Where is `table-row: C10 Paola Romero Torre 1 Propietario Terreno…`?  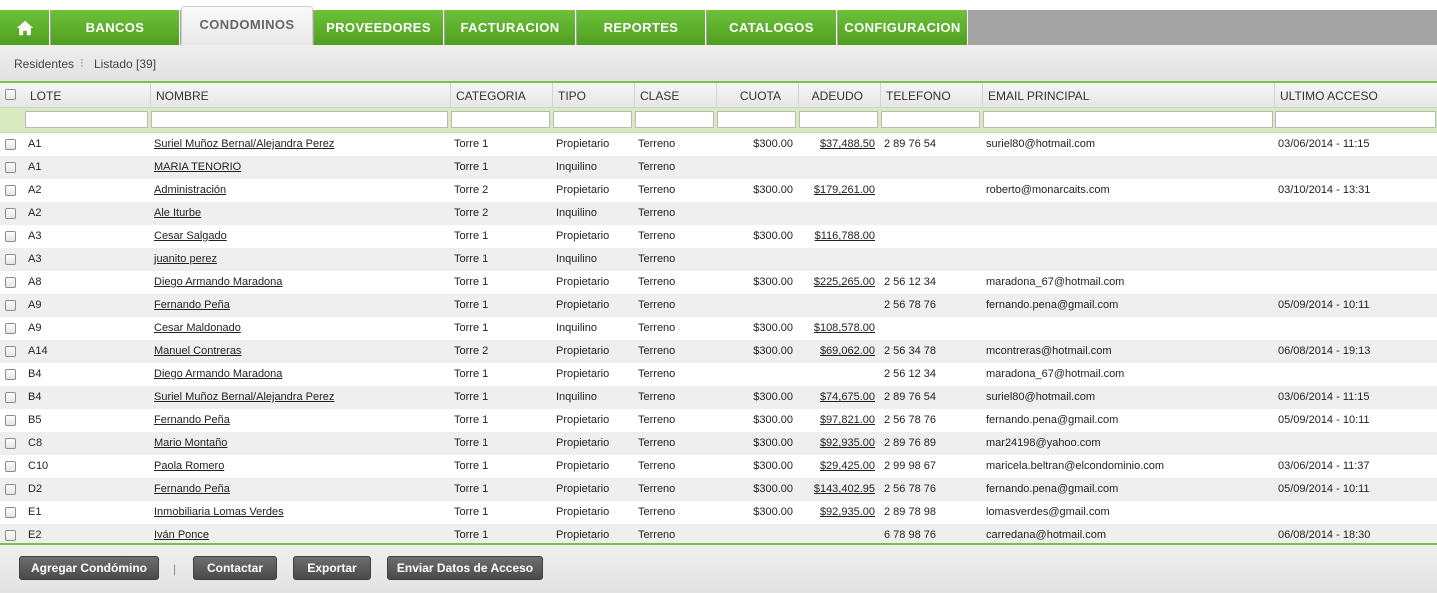
table-row: C10 Paola Romero Torre 1 Propietario Terreno… is located at coordinates (718, 466).